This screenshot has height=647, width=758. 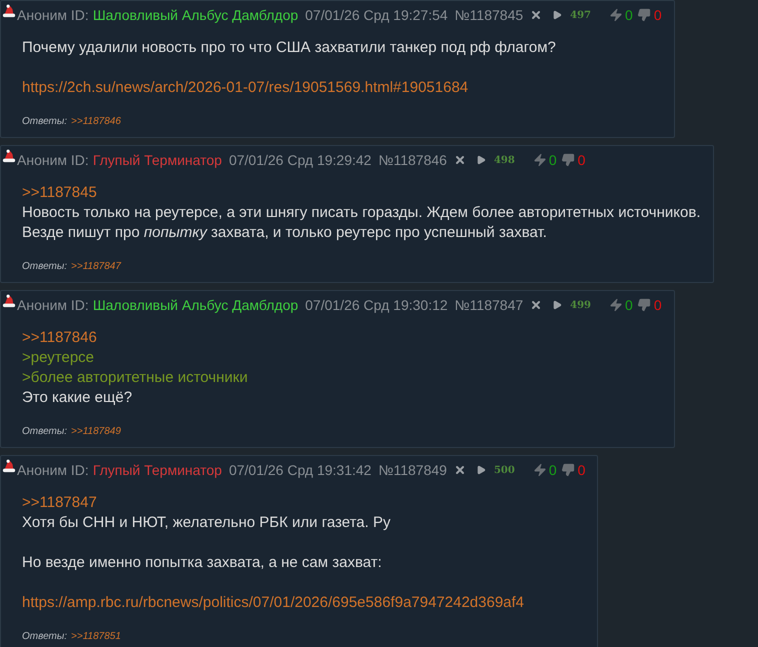 What do you see at coordinates (581, 15) in the screenshot?
I see `post-count: 497` at bounding box center [581, 15].